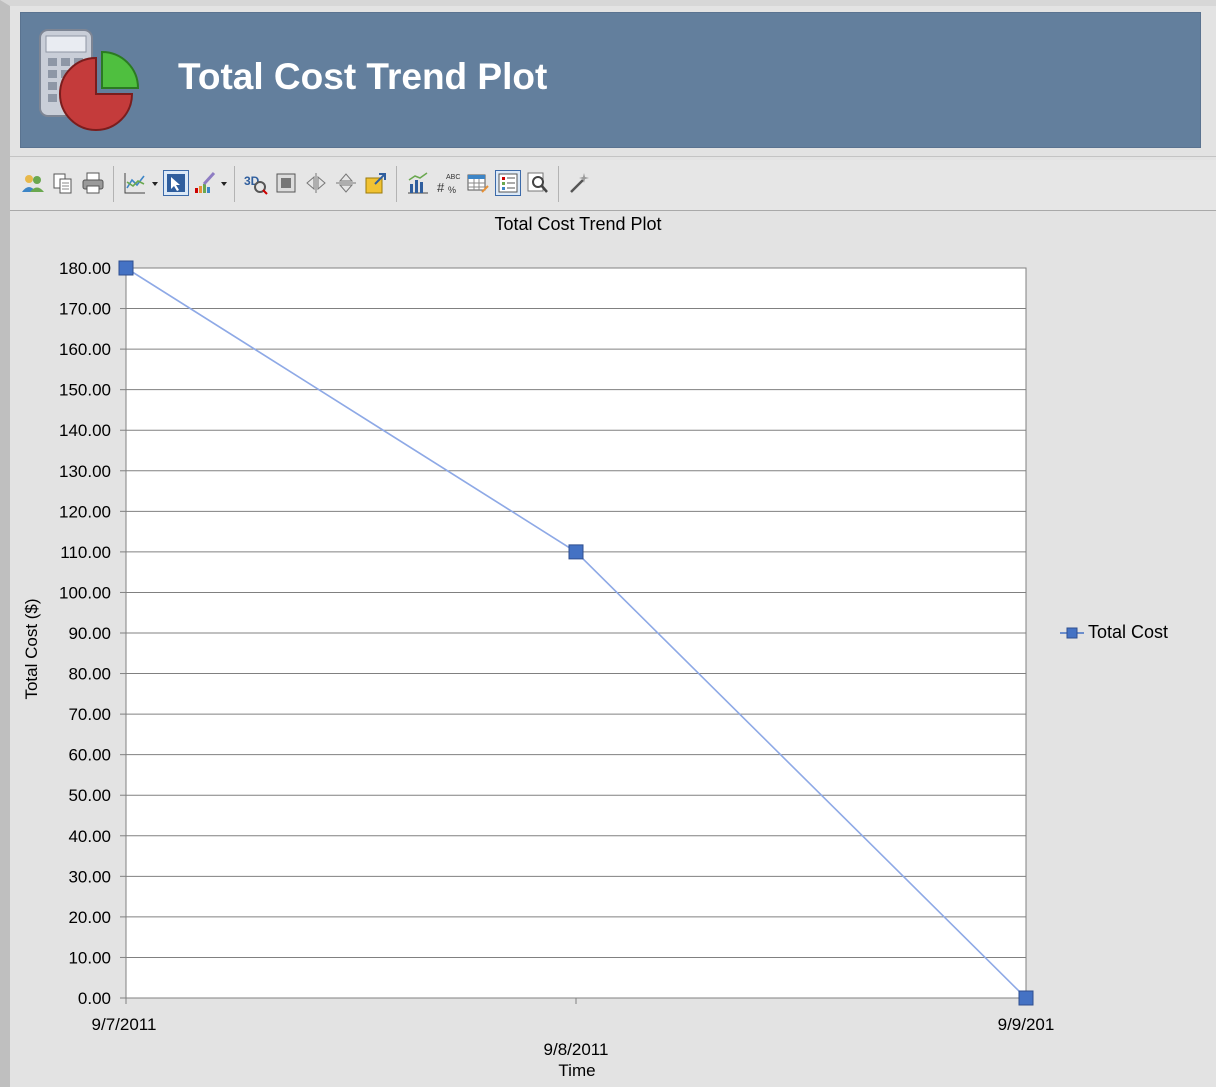  What do you see at coordinates (85, 511) in the screenshot?
I see `y-tick-label: 120.00` at bounding box center [85, 511].